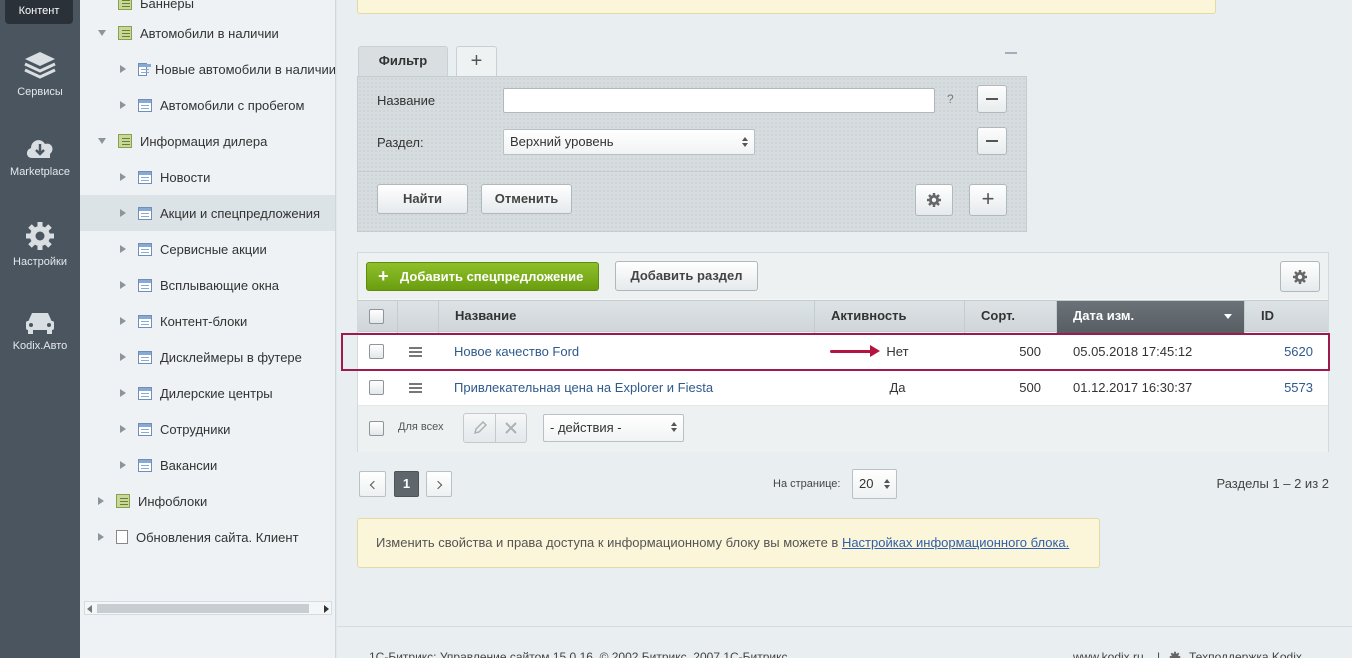 The width and height of the screenshot is (1352, 658). I want to click on row-sort: 500, so click(1030, 387).